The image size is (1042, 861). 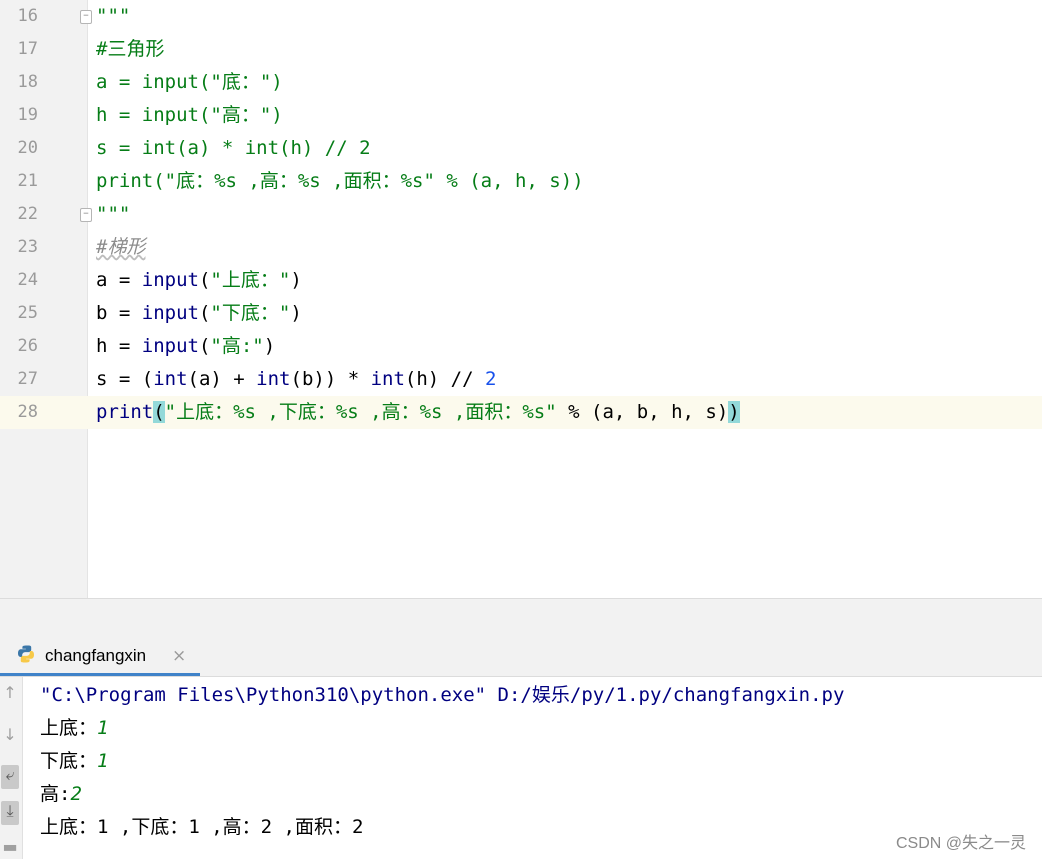 I want to click on panel-divider, so click(x=521, y=617).